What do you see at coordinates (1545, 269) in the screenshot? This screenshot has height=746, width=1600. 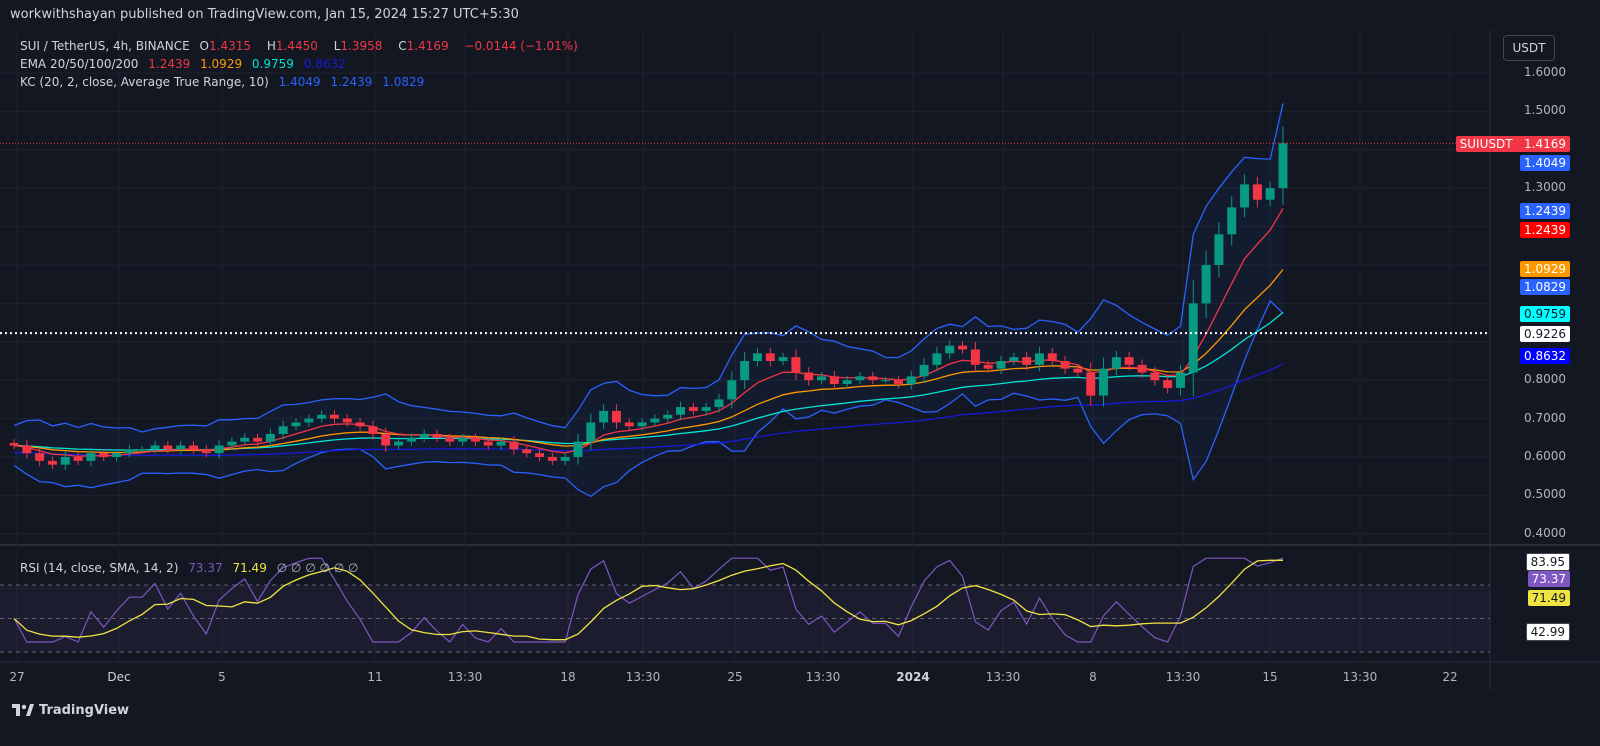 I see `indicator-price-tag: 1.0929` at bounding box center [1545, 269].